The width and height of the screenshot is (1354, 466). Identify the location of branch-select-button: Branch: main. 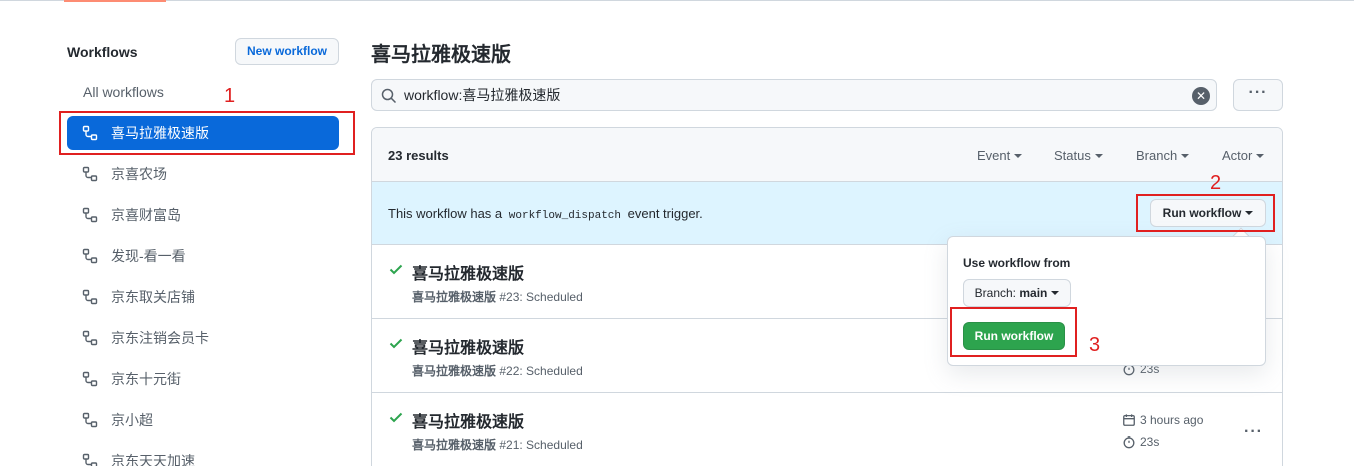
(1017, 293).